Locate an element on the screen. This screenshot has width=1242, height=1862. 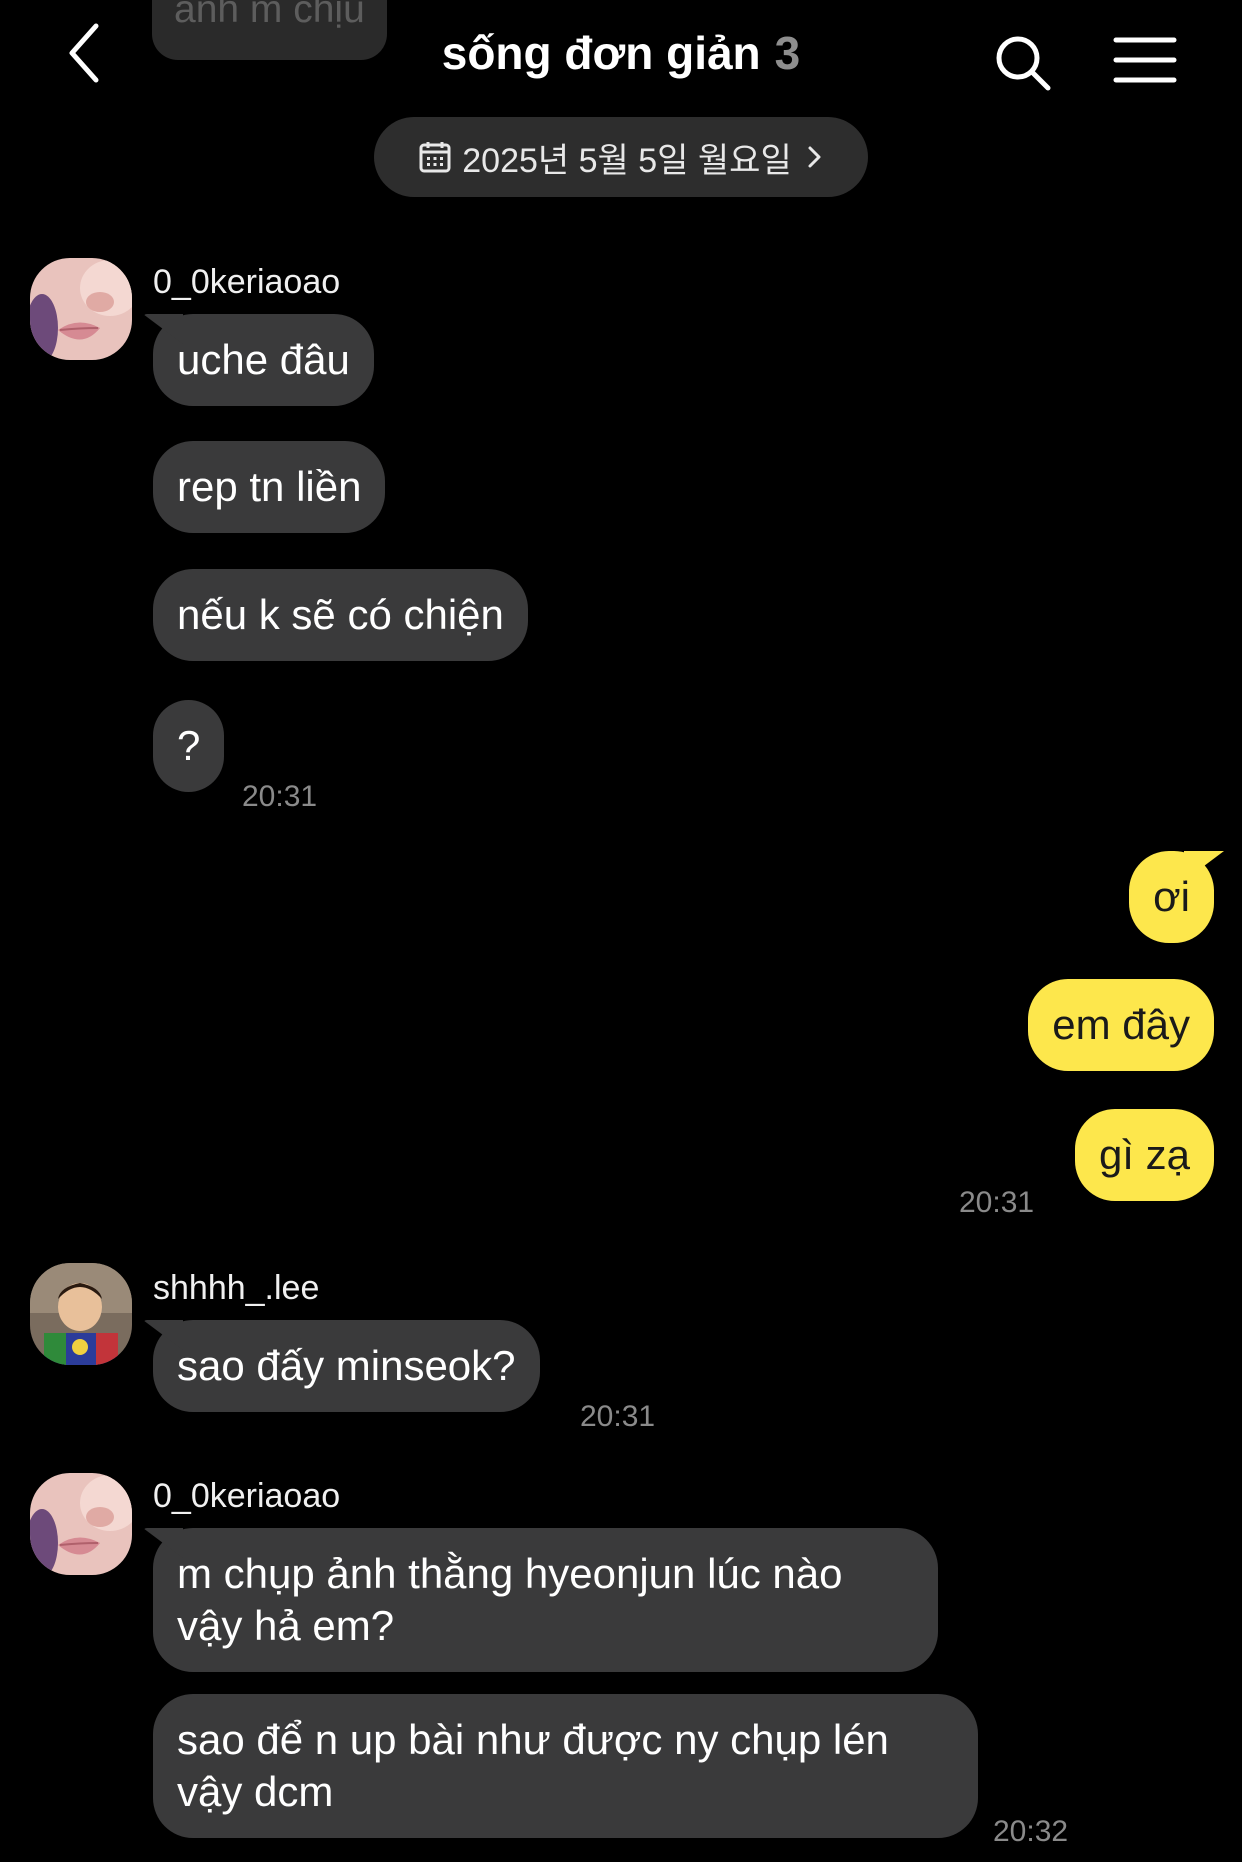
menu-icon is located at coordinates (1145, 60).